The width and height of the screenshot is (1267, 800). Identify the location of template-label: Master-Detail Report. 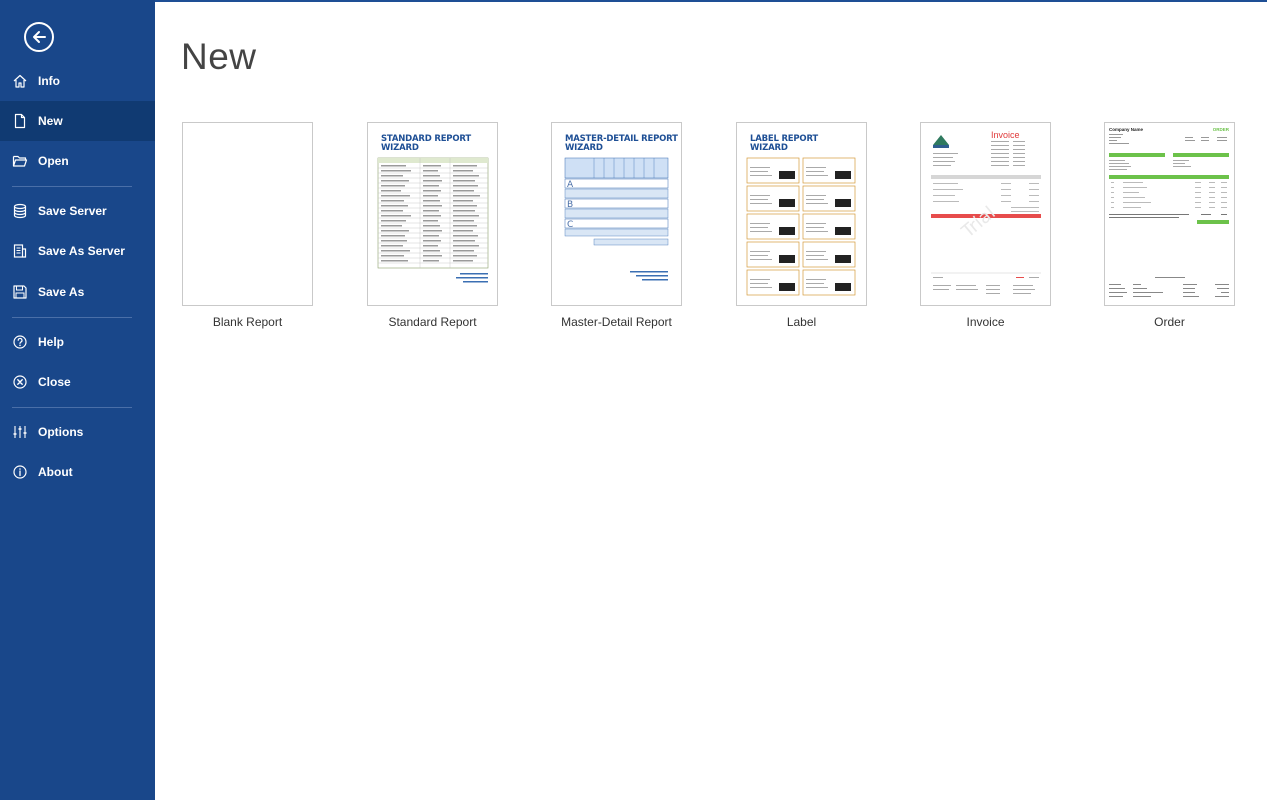
(616, 322).